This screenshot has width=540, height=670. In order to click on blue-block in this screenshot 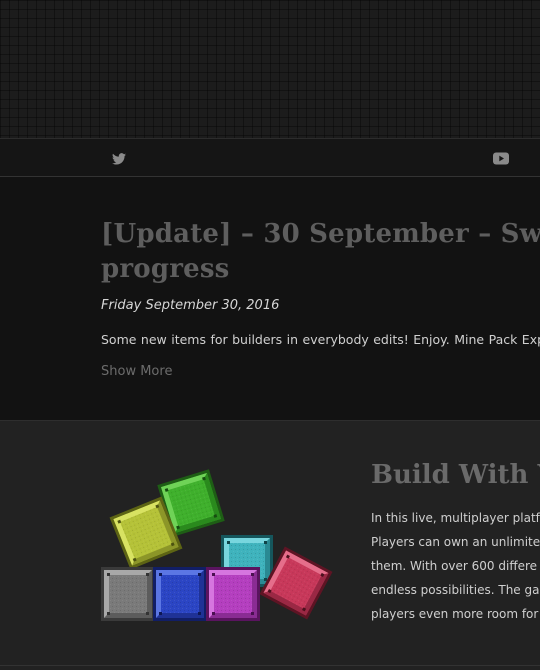, I will do `click(180, 594)`.